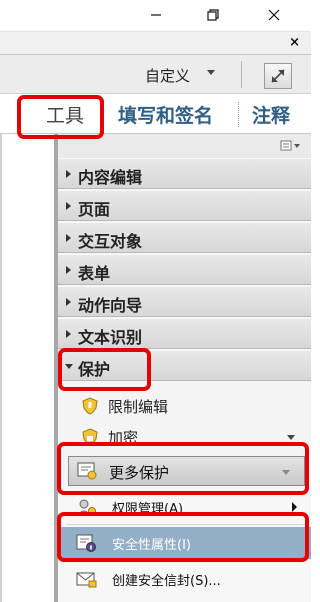  What do you see at coordinates (94, 273) in the screenshot?
I see `section-label: 表单` at bounding box center [94, 273].